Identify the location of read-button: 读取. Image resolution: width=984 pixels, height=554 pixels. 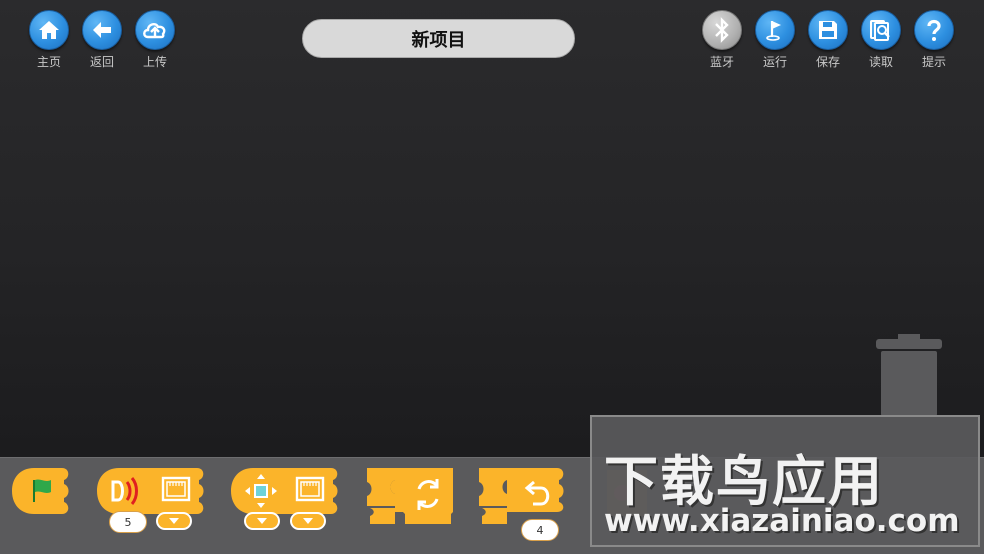
(881, 40).